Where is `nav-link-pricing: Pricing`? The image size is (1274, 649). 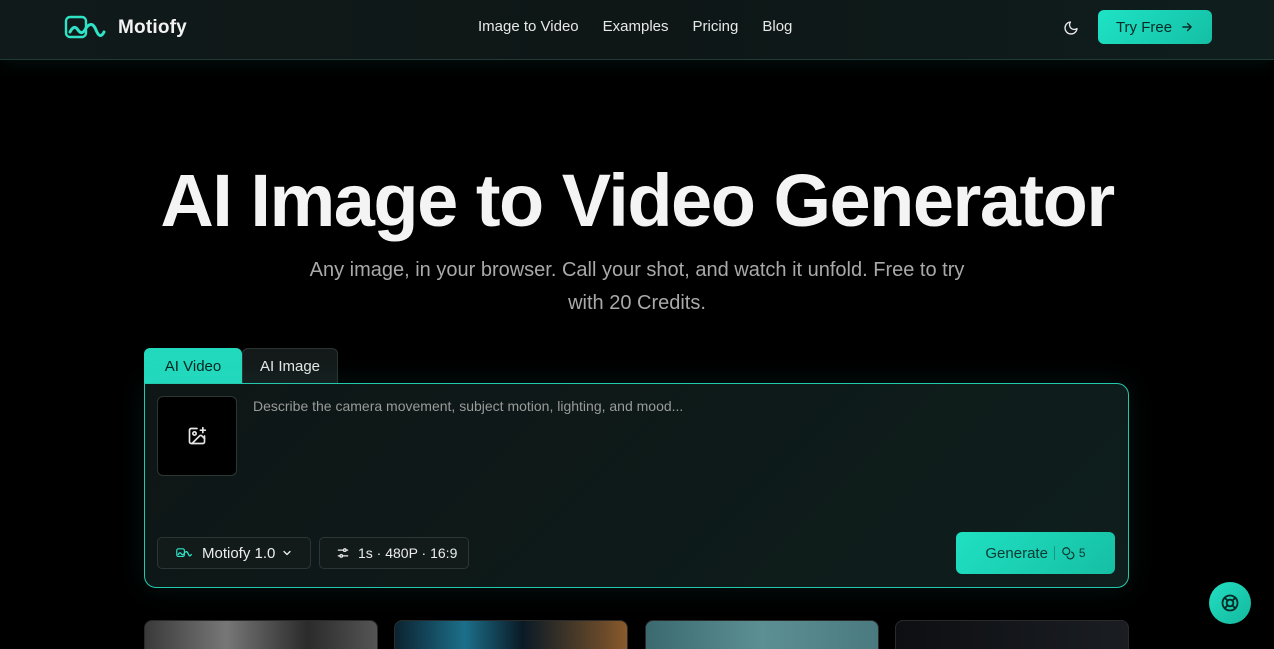 nav-link-pricing: Pricing is located at coordinates (716, 26).